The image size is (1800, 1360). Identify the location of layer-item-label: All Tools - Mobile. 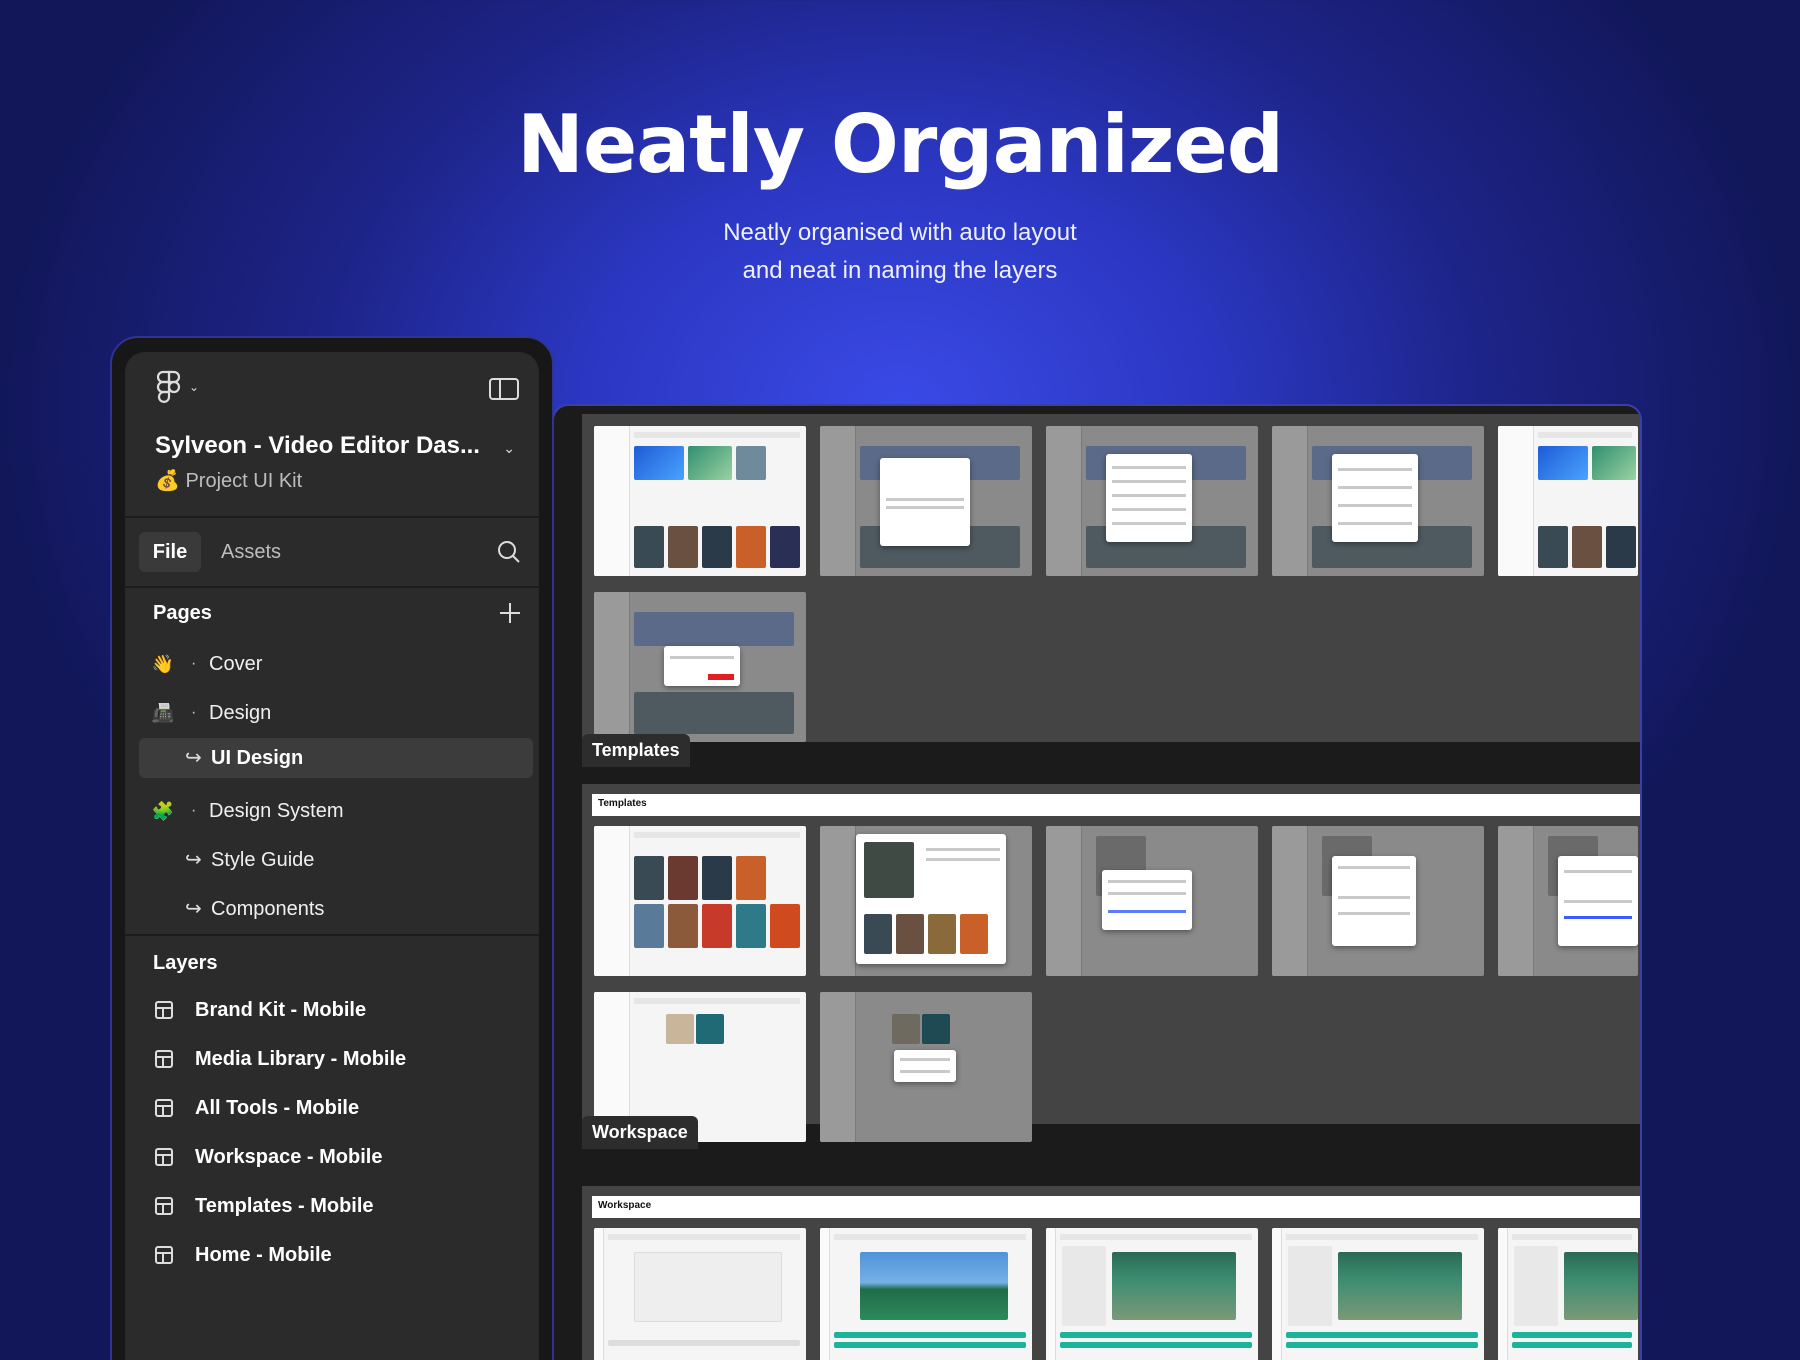
(277, 1108).